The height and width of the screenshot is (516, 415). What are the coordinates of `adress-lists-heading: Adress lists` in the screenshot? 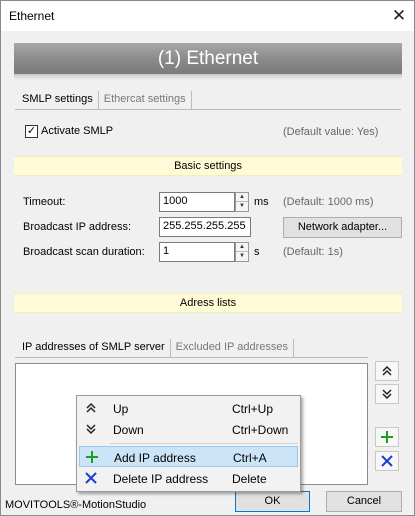 It's located at (208, 303).